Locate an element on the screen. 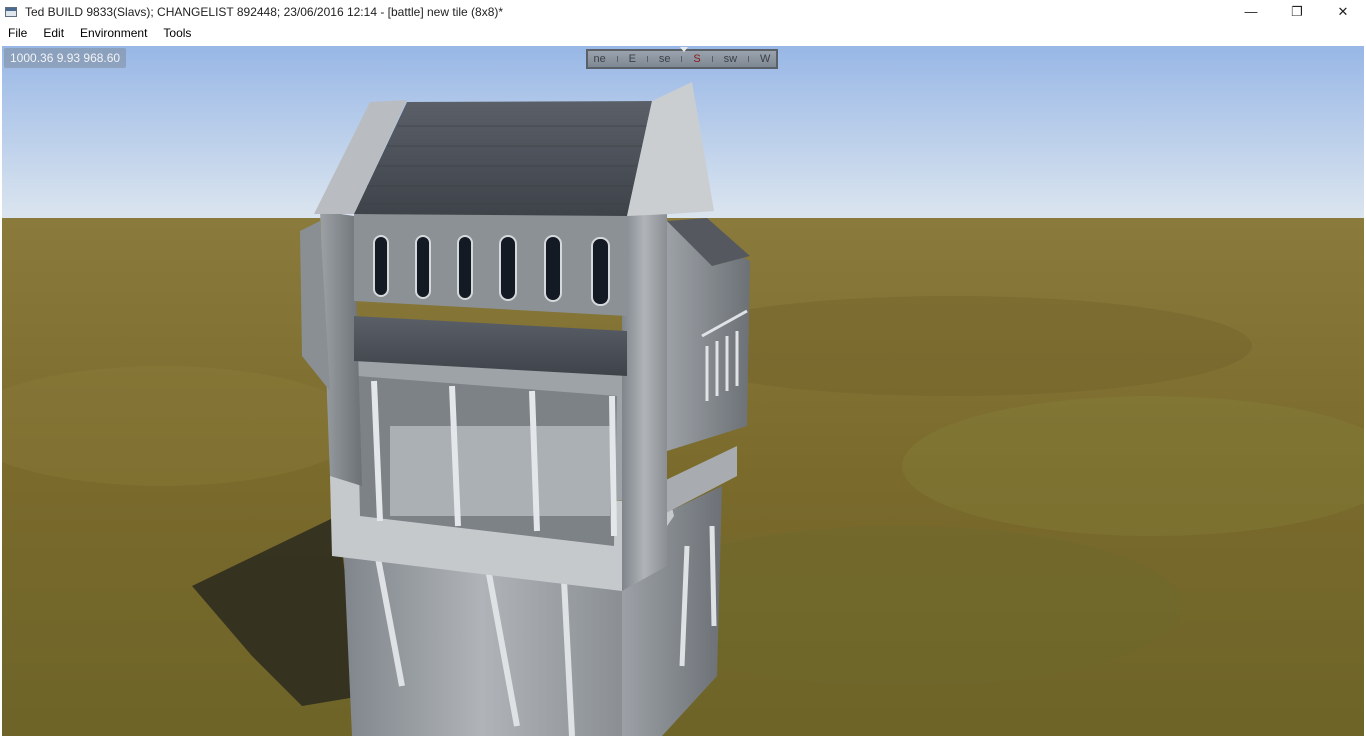 The height and width of the screenshot is (738, 1366). window-controls: — ❐ ✕ is located at coordinates (1297, 11).